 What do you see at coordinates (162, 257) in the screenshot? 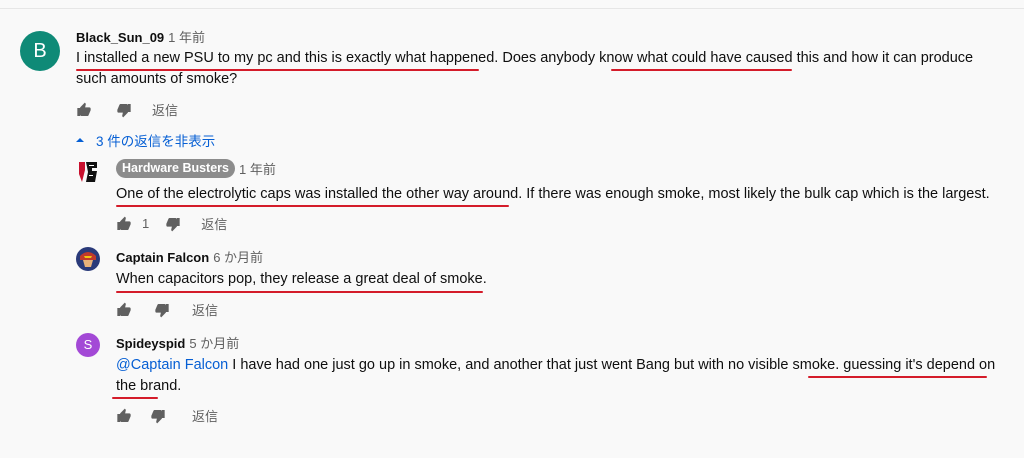
I see `comment-author: Captain Falcon` at bounding box center [162, 257].